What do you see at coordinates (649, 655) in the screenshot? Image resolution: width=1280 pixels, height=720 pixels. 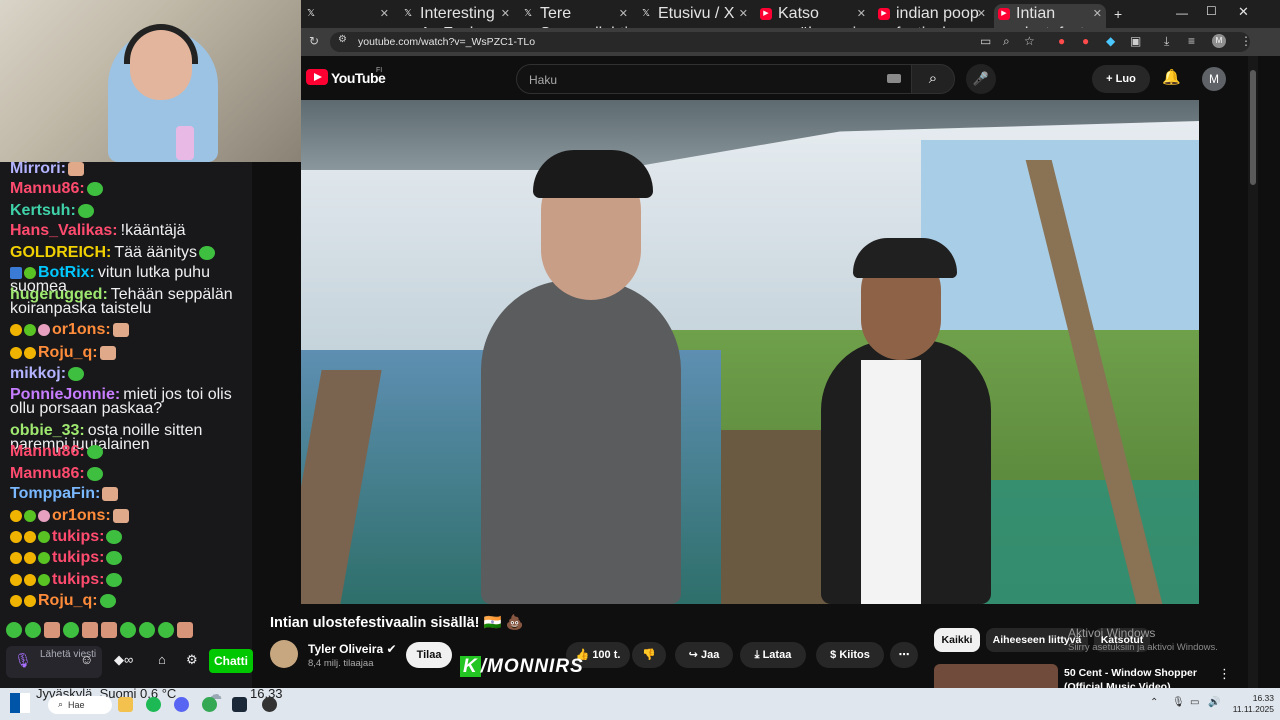 I see `dislike-button: 👎` at bounding box center [649, 655].